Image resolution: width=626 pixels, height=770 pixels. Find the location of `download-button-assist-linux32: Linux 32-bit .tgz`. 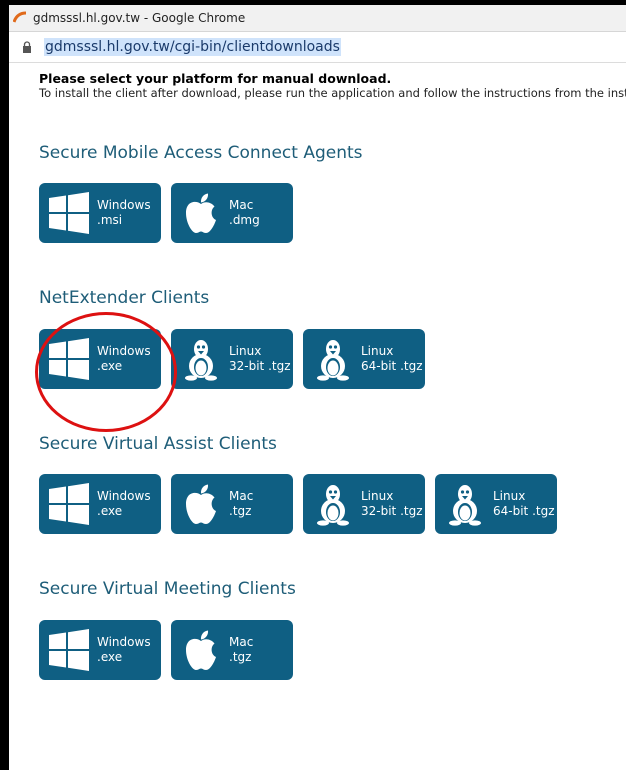

download-button-assist-linux32: Linux 32-bit .tgz is located at coordinates (364, 504).